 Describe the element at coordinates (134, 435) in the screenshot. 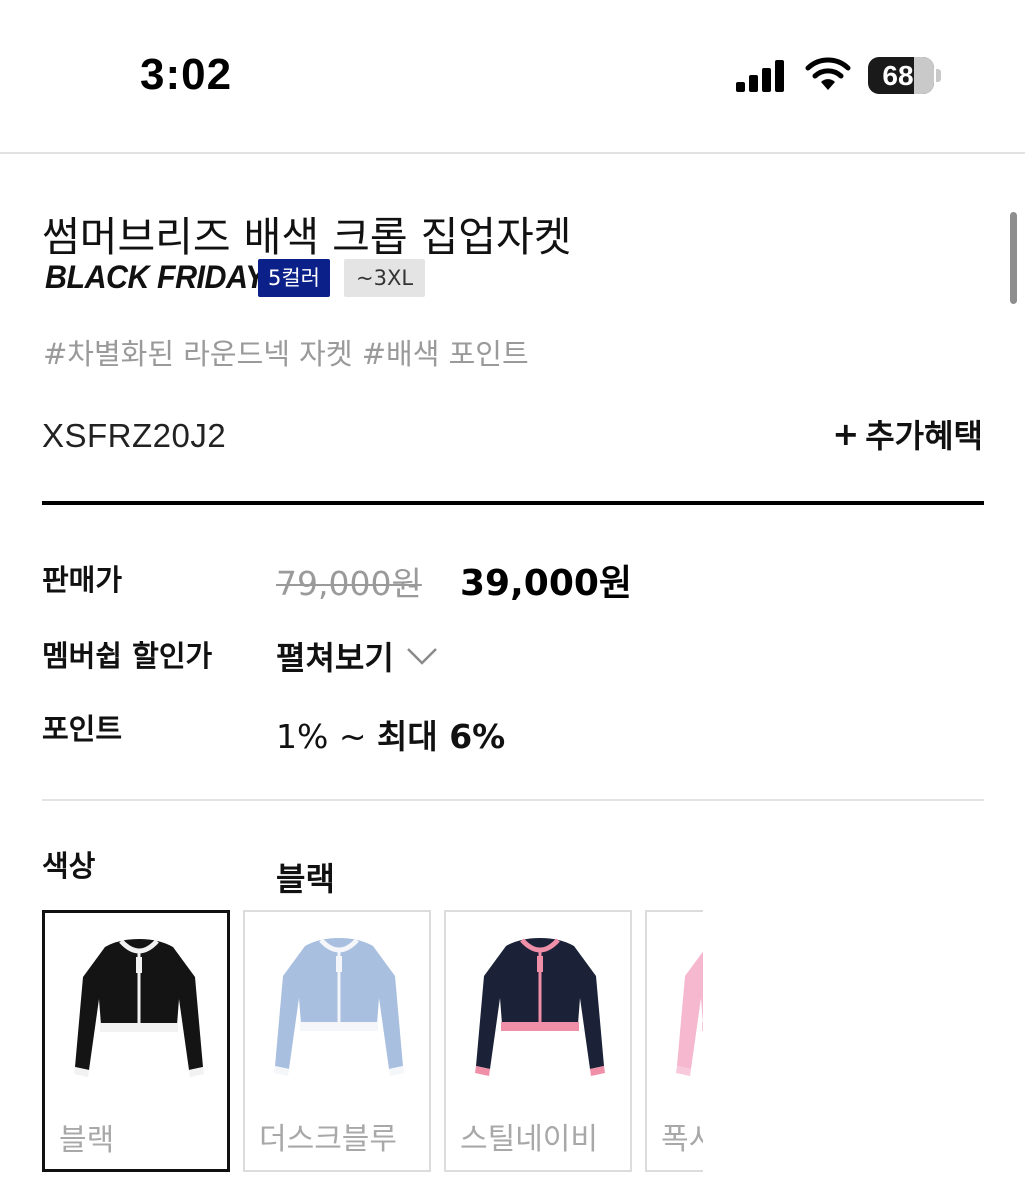

I see `product-code: XSFRZ20J2` at that location.